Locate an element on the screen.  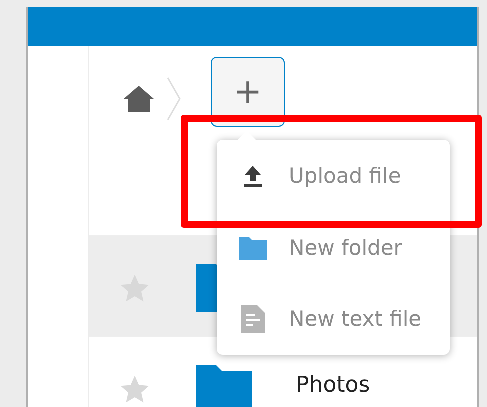
menu-item: New text file is located at coordinates (333, 319).